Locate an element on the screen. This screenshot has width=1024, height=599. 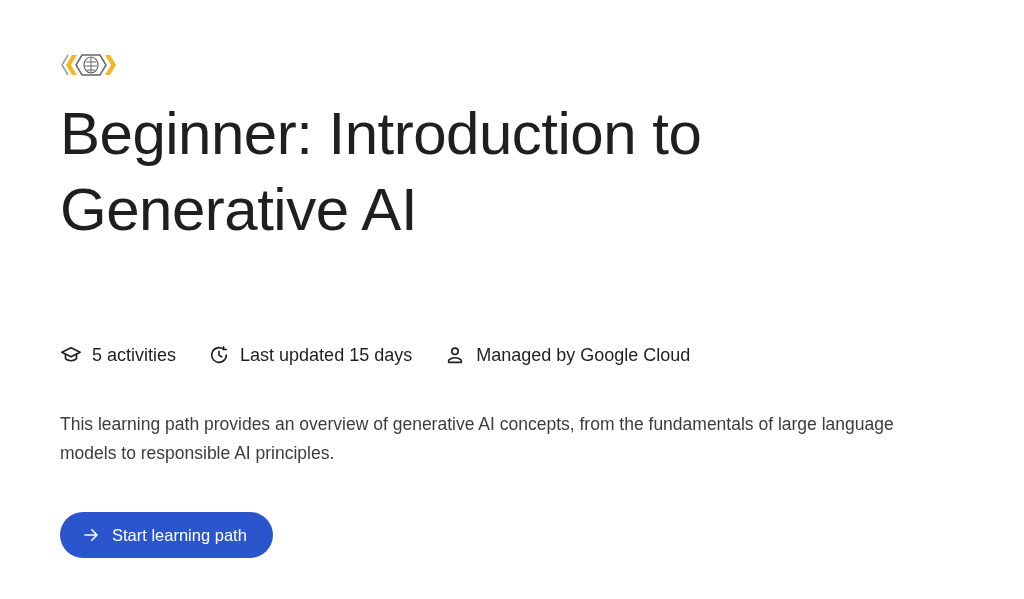
description: This learning path provides an overview of generative AI concepts, from the fundamentals of large language models to responsible AI principles. is located at coordinates (477, 439).